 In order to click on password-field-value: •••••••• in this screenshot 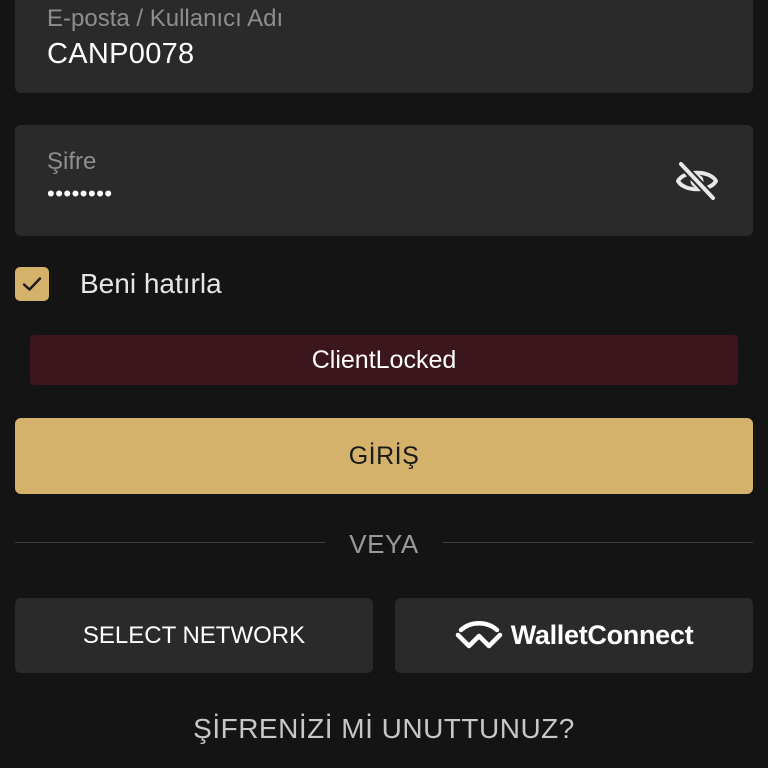, I will do `click(80, 194)`.